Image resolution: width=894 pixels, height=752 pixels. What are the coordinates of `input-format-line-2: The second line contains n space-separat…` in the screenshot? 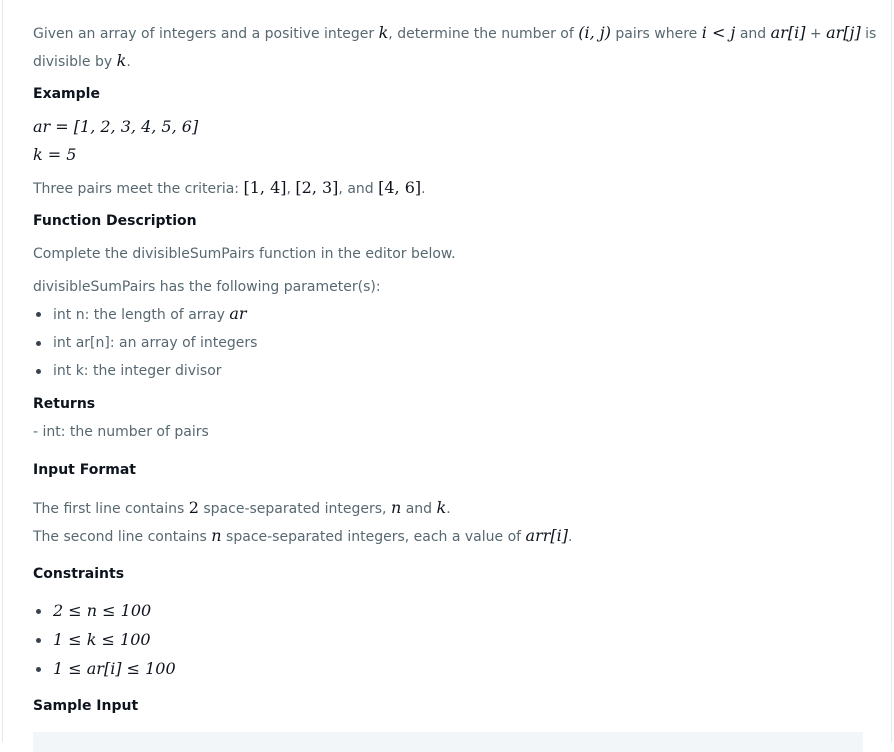 It's located at (303, 535).